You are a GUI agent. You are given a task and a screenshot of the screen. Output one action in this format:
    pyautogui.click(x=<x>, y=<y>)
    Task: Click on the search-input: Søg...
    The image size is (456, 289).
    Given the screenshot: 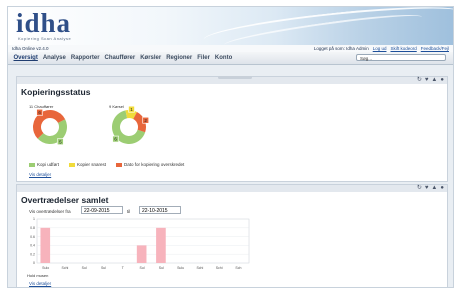 What is the action you would take?
    pyautogui.click(x=401, y=57)
    